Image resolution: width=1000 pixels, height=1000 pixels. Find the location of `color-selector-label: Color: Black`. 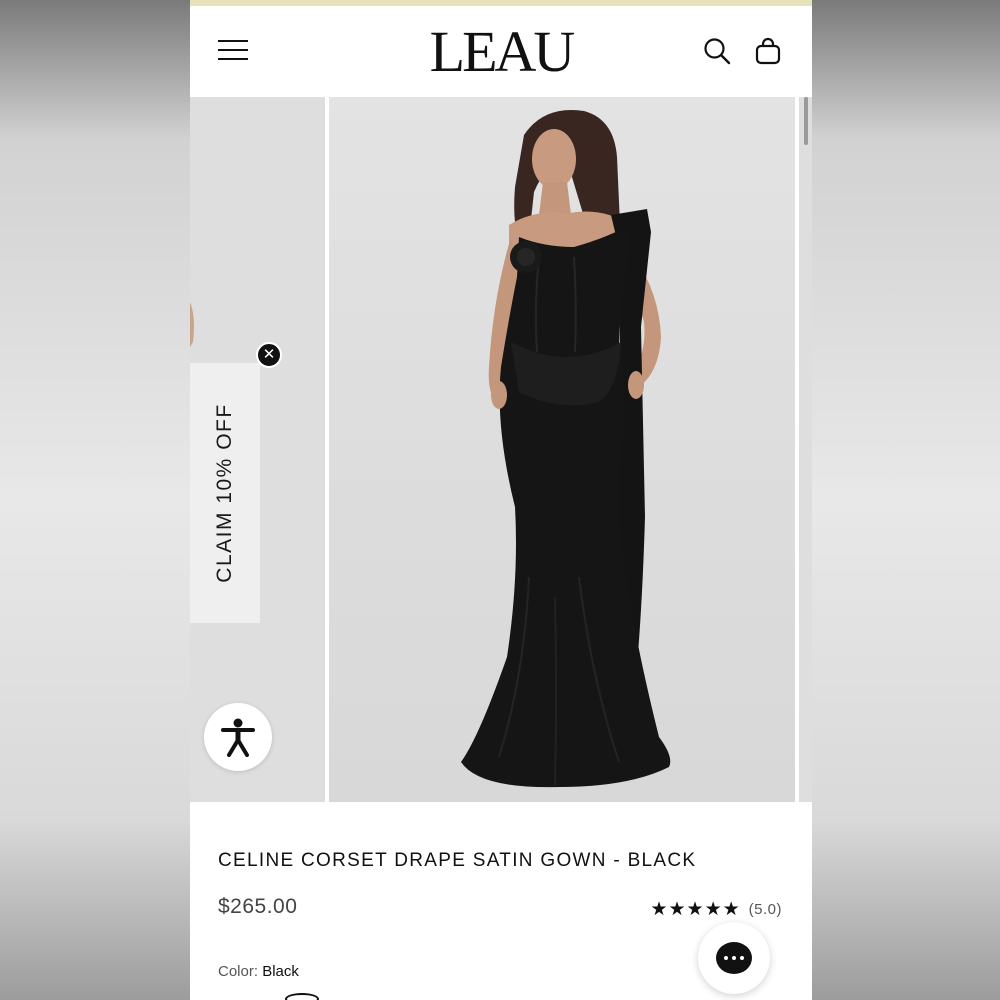

color-selector-label: Color: Black is located at coordinates (258, 971).